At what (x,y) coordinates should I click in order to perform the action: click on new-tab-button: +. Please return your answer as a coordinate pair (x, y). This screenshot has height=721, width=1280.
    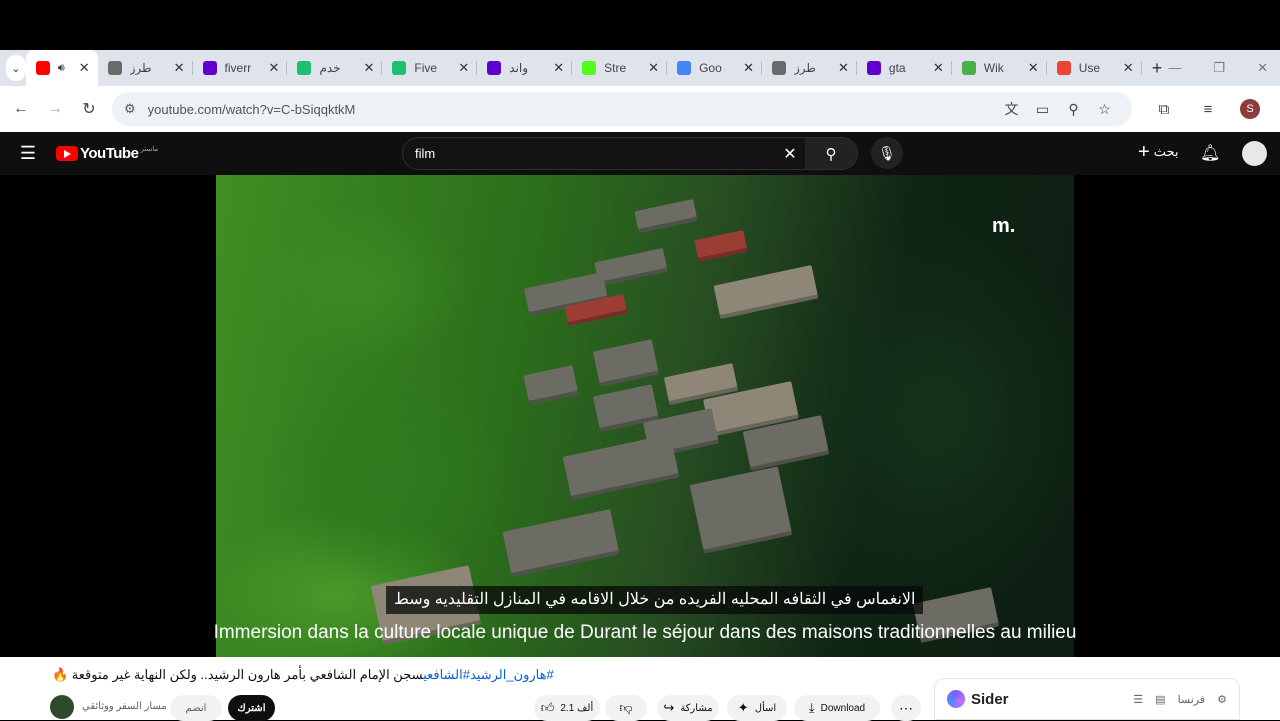
    Looking at the image, I should click on (1157, 68).